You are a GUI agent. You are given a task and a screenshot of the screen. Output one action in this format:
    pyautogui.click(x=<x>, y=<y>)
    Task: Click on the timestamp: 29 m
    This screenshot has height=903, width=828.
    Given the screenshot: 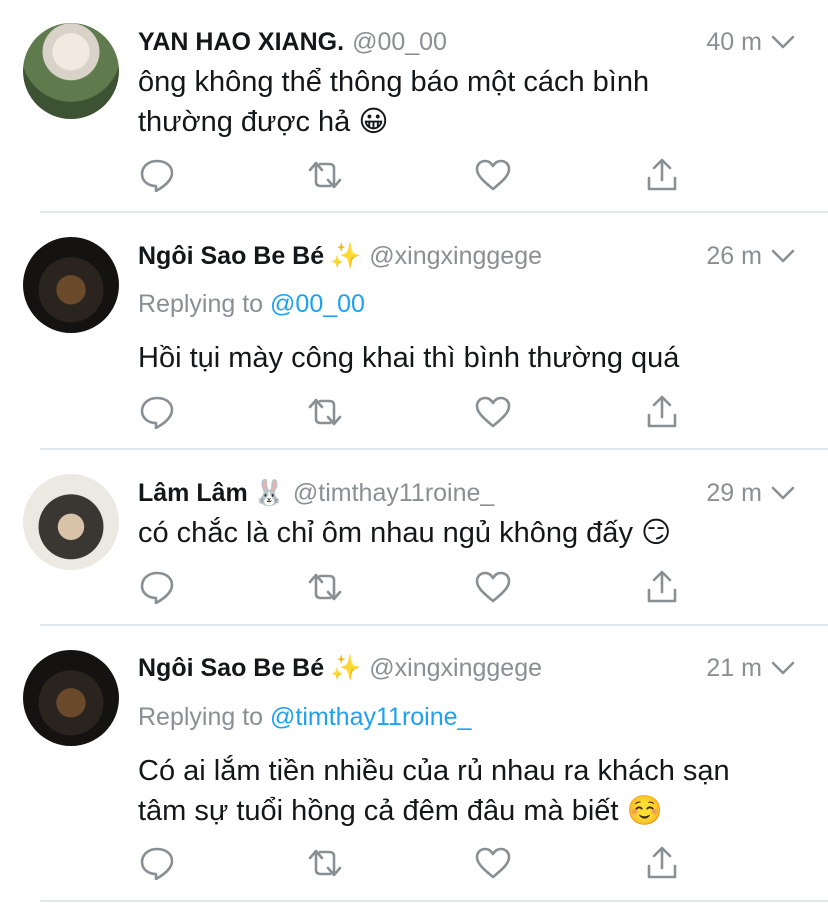 What is the action you would take?
    pyautogui.click(x=734, y=493)
    